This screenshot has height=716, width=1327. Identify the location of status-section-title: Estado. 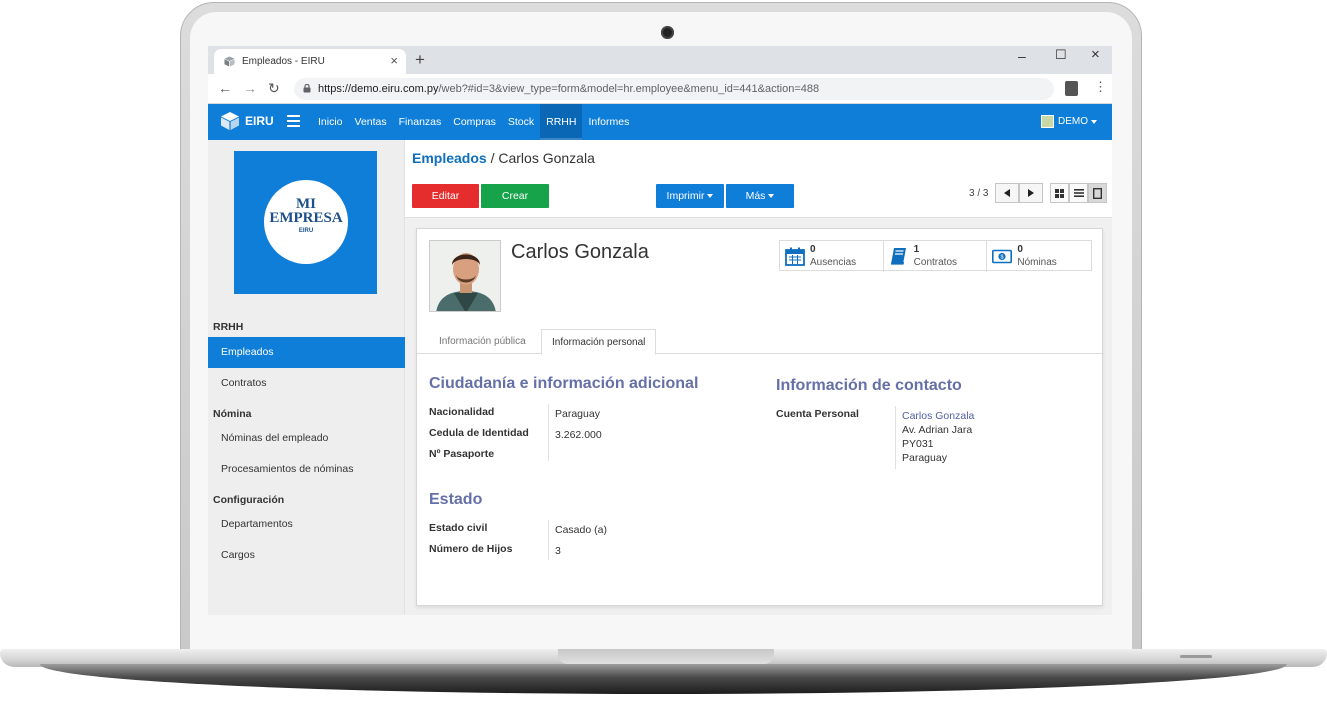
(456, 499).